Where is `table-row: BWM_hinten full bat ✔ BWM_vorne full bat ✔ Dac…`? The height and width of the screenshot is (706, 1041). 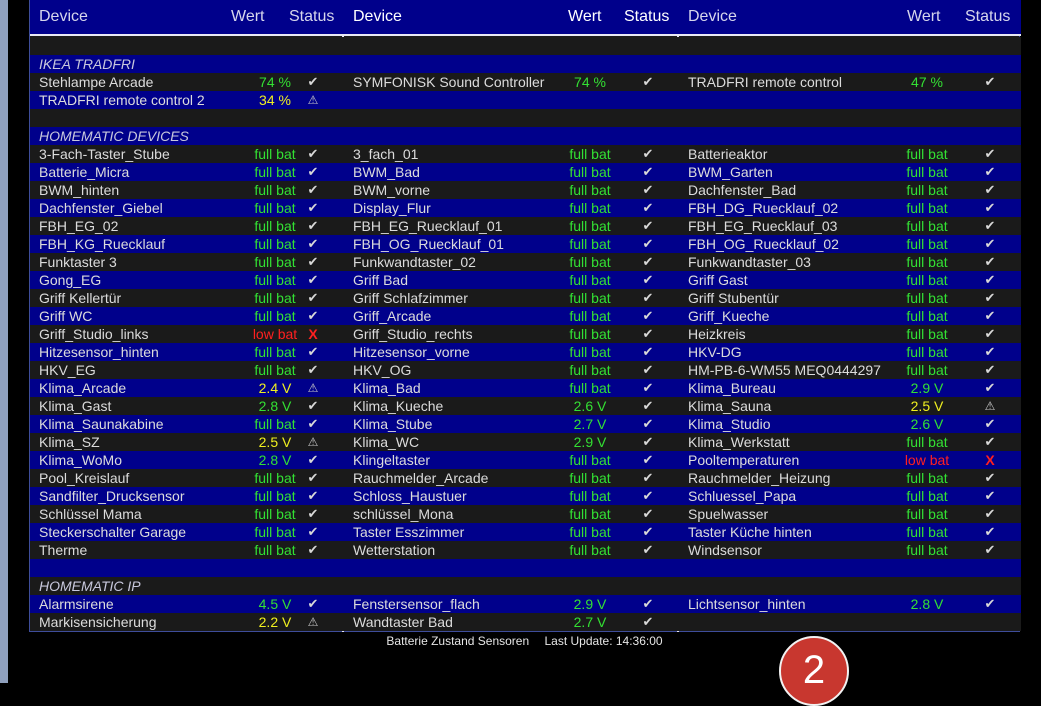
table-row: BWM_hinten full bat ✔ BWM_vorne full bat ✔ Dac… is located at coordinates (525, 190).